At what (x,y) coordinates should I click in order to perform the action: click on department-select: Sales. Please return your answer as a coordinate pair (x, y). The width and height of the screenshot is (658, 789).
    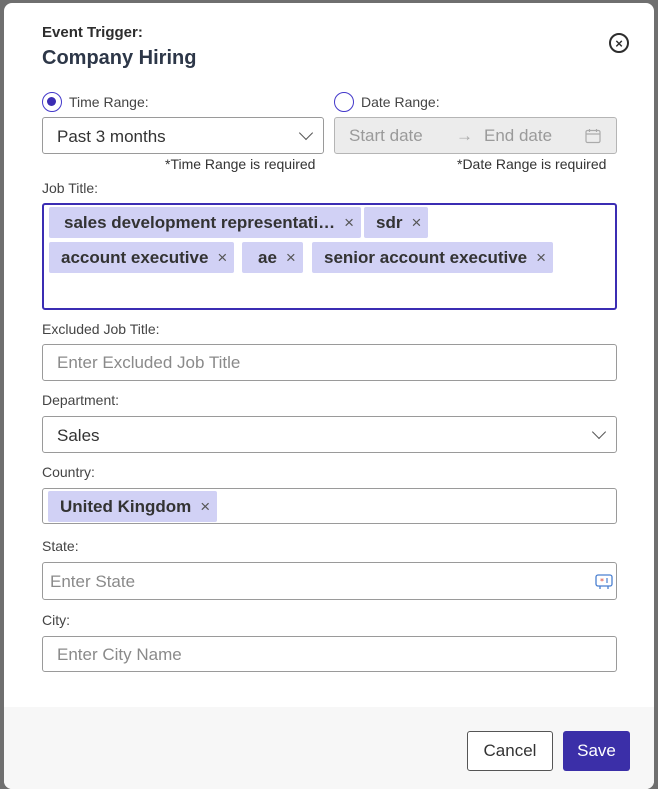
    Looking at the image, I should click on (329, 434).